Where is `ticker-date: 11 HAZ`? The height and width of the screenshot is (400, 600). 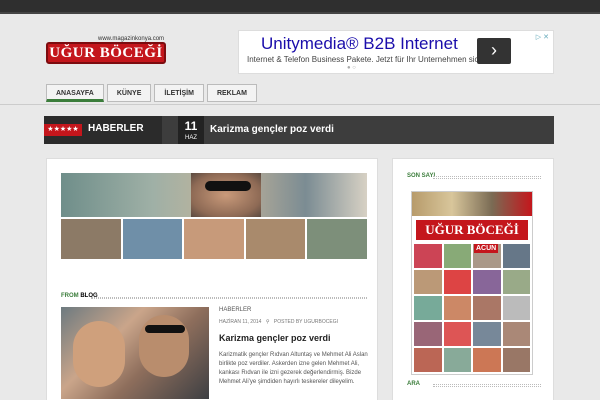 ticker-date: 11 HAZ is located at coordinates (191, 130).